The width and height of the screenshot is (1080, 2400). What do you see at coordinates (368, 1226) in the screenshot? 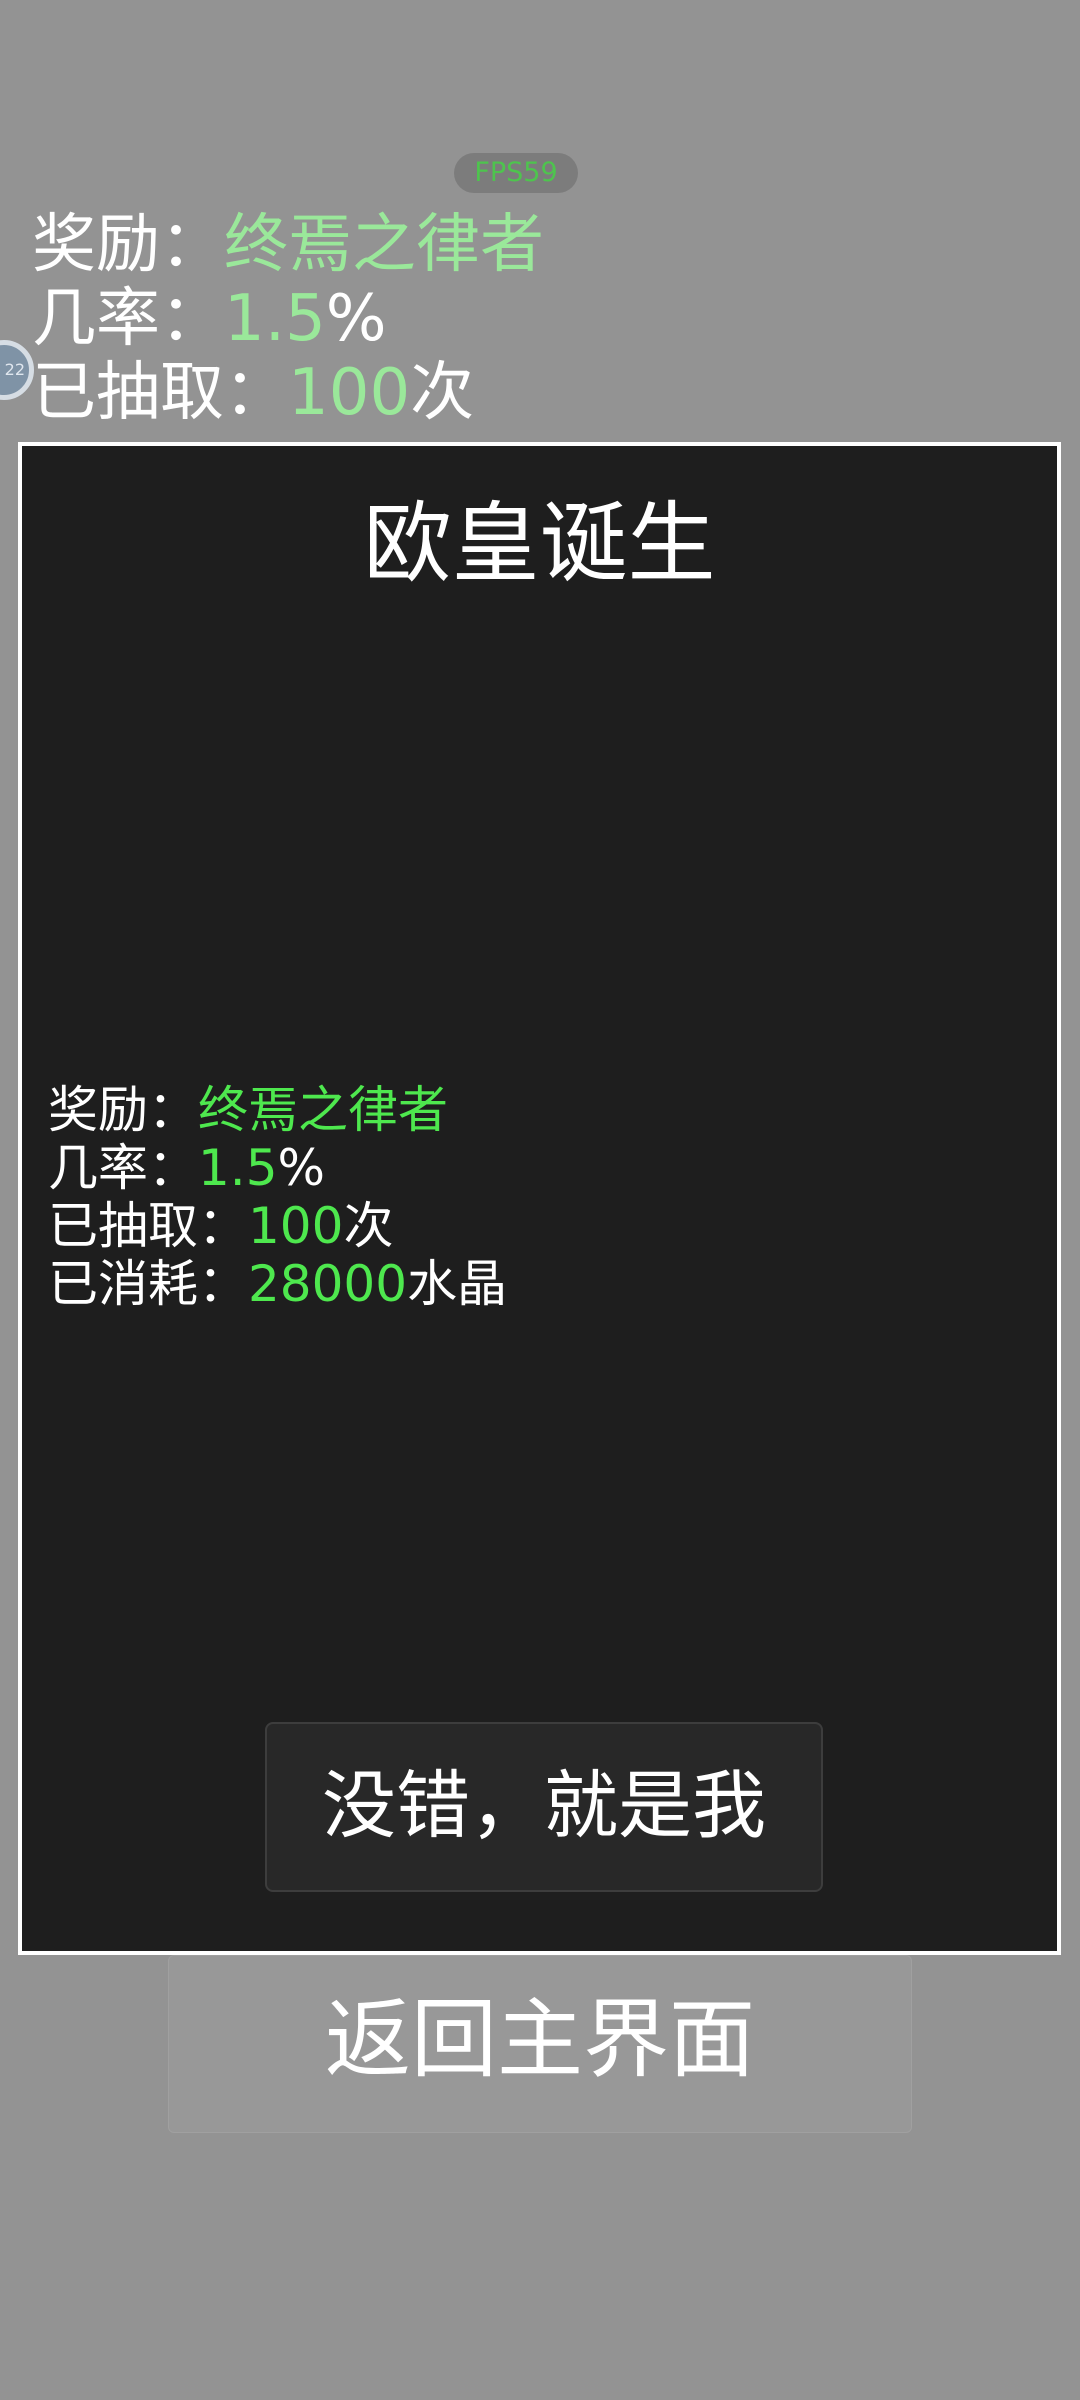
I see `draws-unit: 次` at bounding box center [368, 1226].